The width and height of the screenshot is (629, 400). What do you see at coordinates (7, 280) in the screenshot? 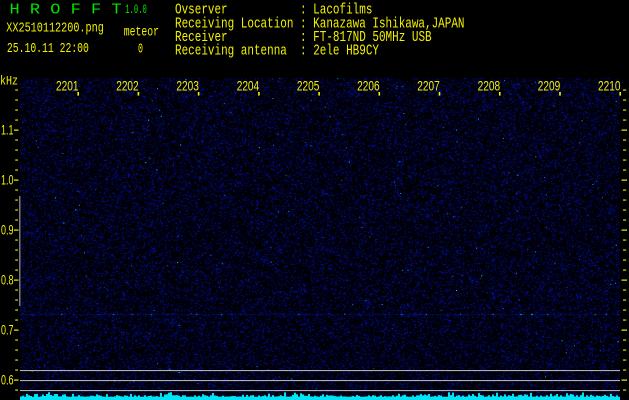
I see `svg-text: 0.8` at bounding box center [7, 280].